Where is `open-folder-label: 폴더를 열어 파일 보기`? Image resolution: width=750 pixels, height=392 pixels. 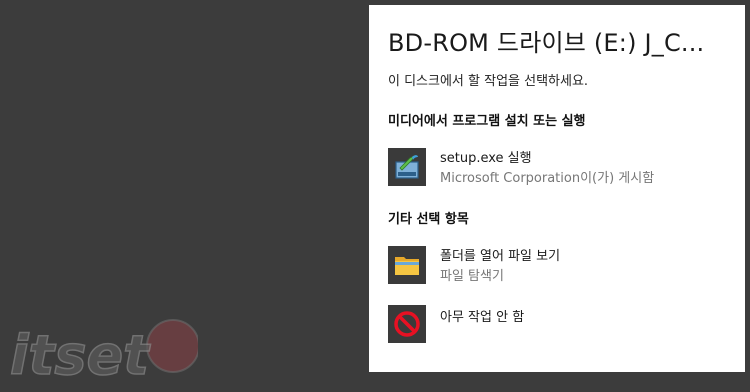
open-folder-label: 폴더를 열어 파일 보기 is located at coordinates (500, 256).